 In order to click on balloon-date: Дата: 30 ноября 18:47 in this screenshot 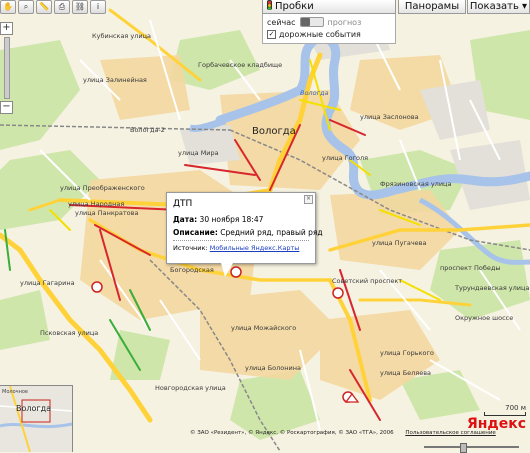, I will do `click(218, 219)`.